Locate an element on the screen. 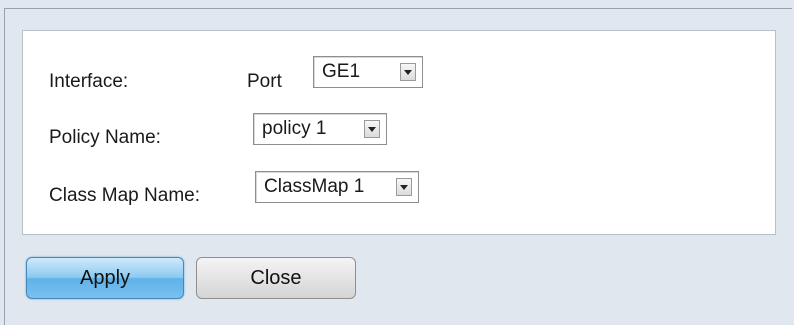 The image size is (794, 325). port-select-value: GE1 is located at coordinates (341, 71).